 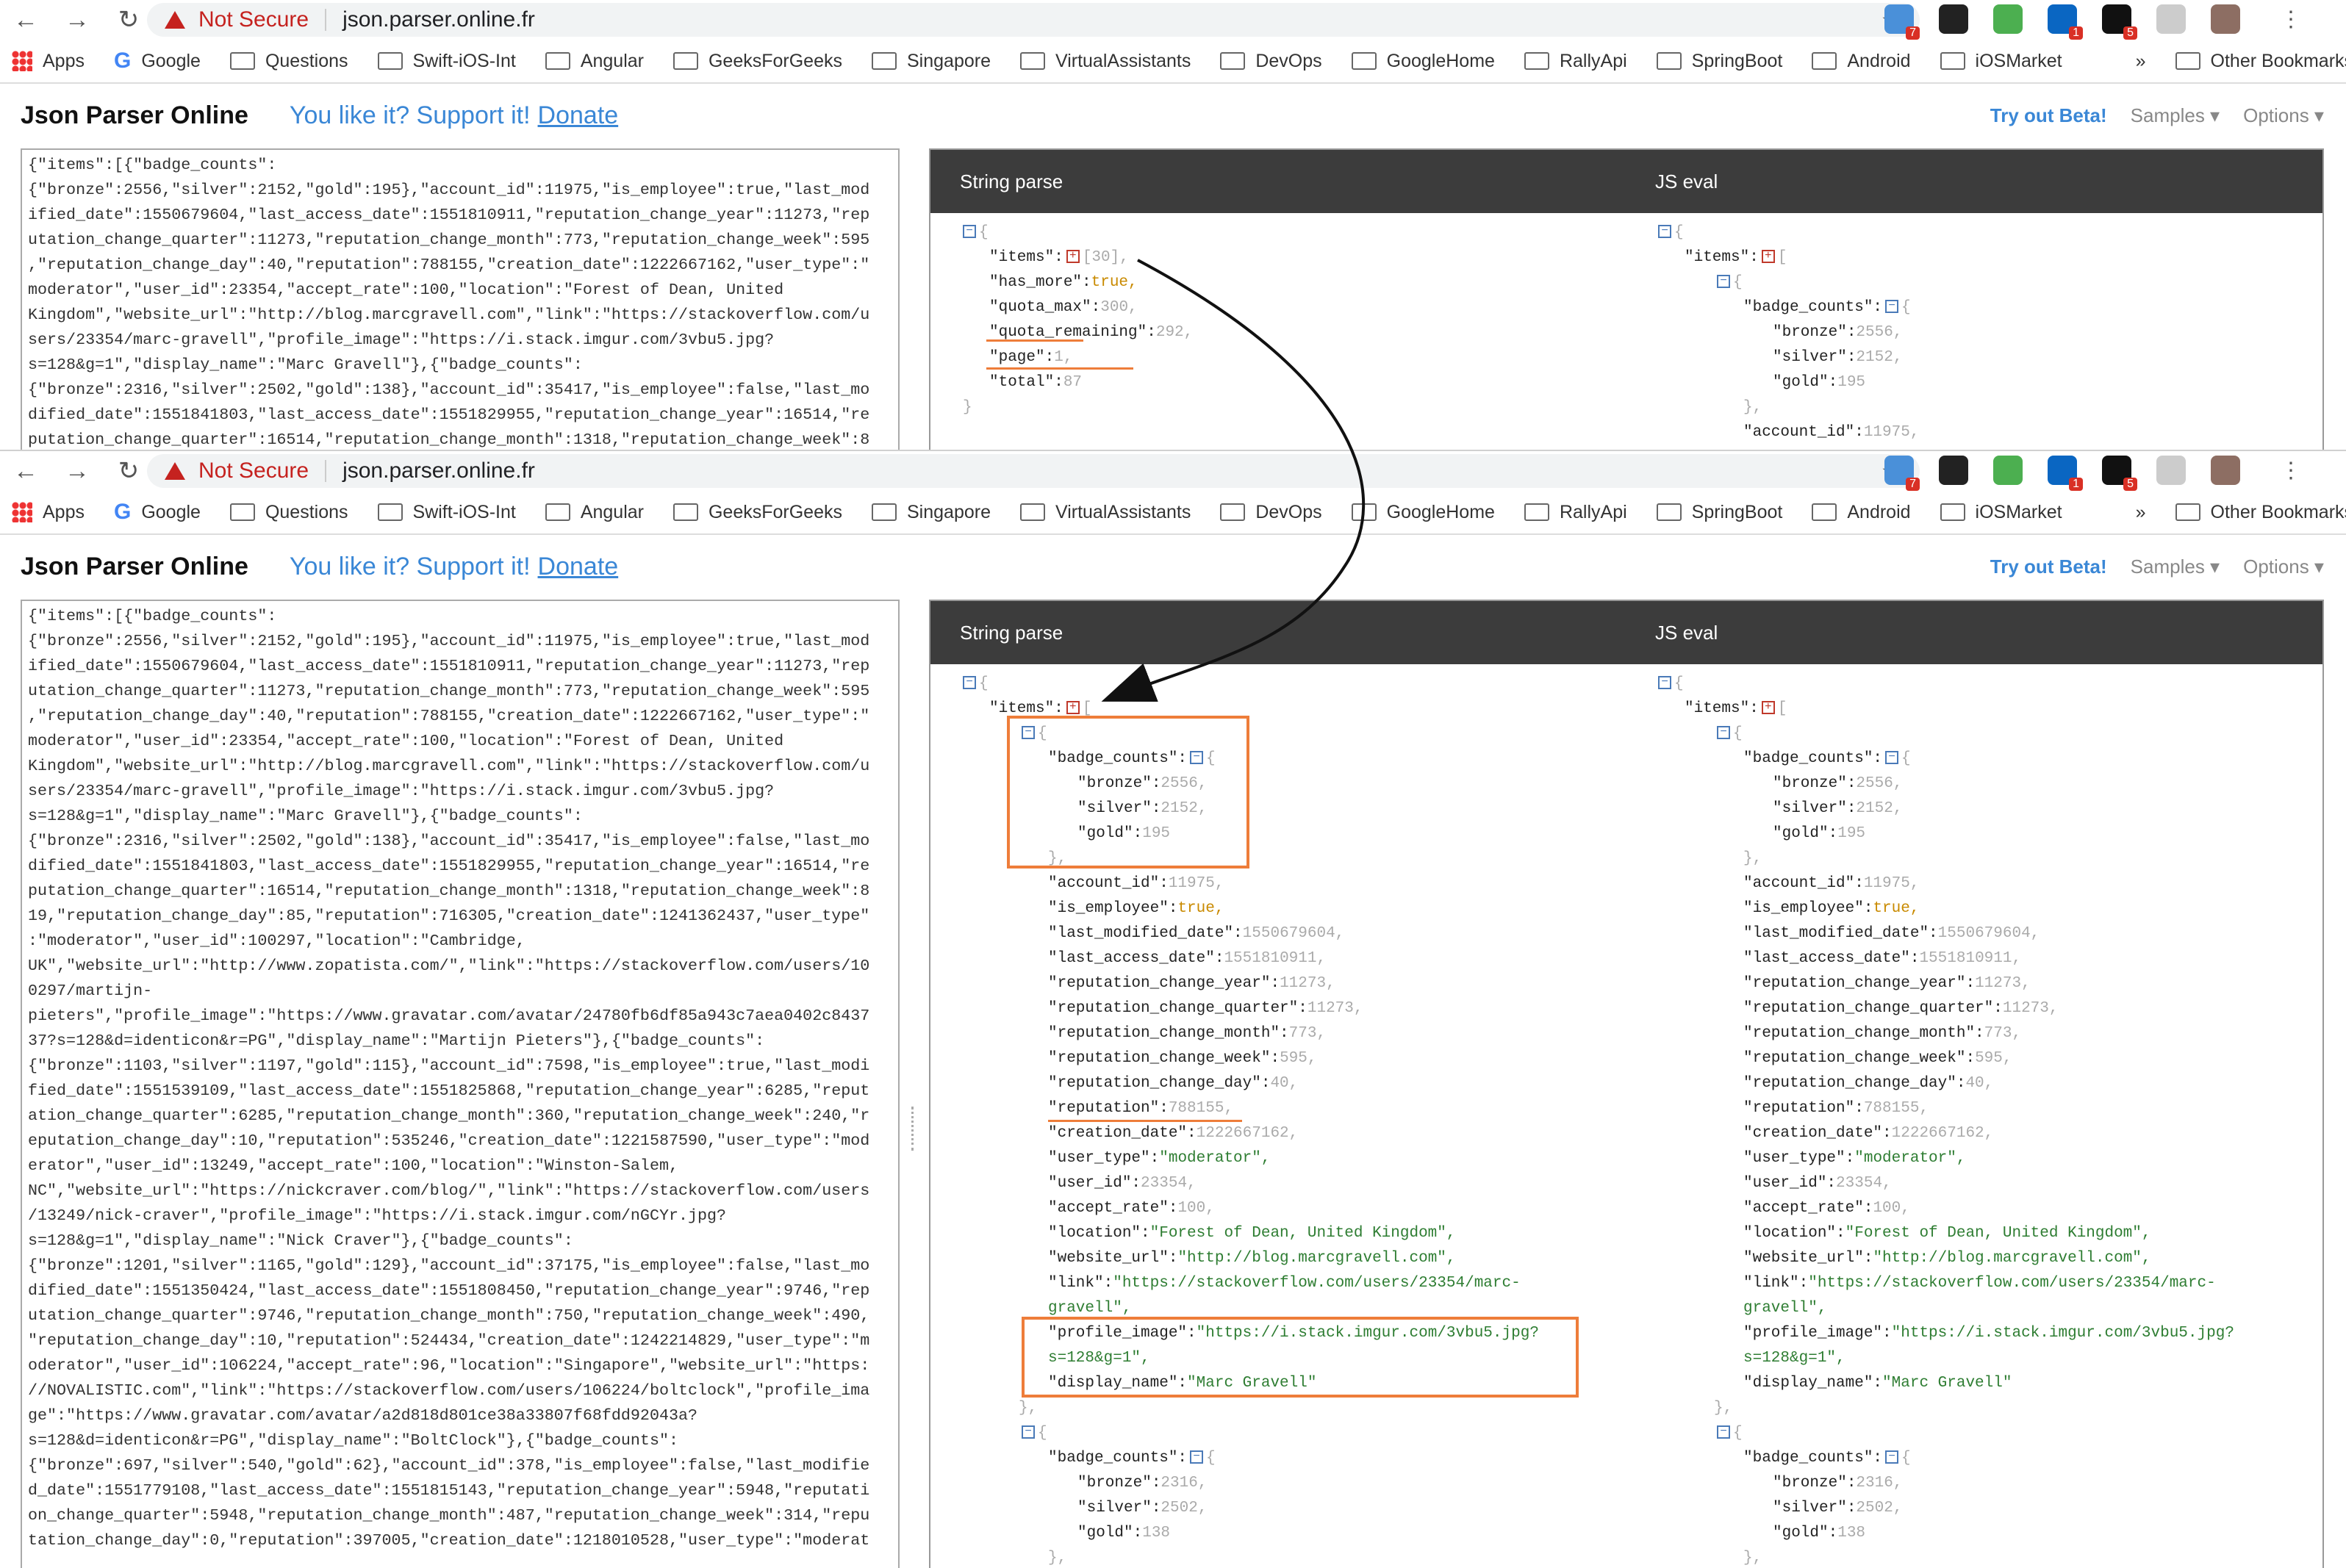 I want to click on json-value: 2502,, so click(x=1184, y=1509).